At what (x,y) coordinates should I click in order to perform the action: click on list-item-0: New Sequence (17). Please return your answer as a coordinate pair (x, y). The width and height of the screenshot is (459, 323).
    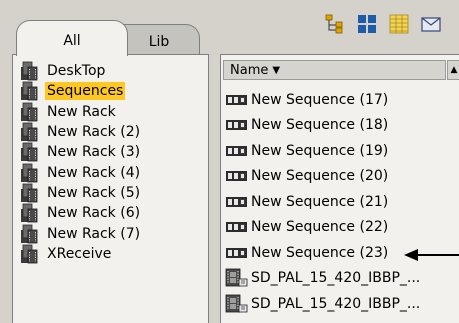
    Looking at the image, I should click on (322, 100).